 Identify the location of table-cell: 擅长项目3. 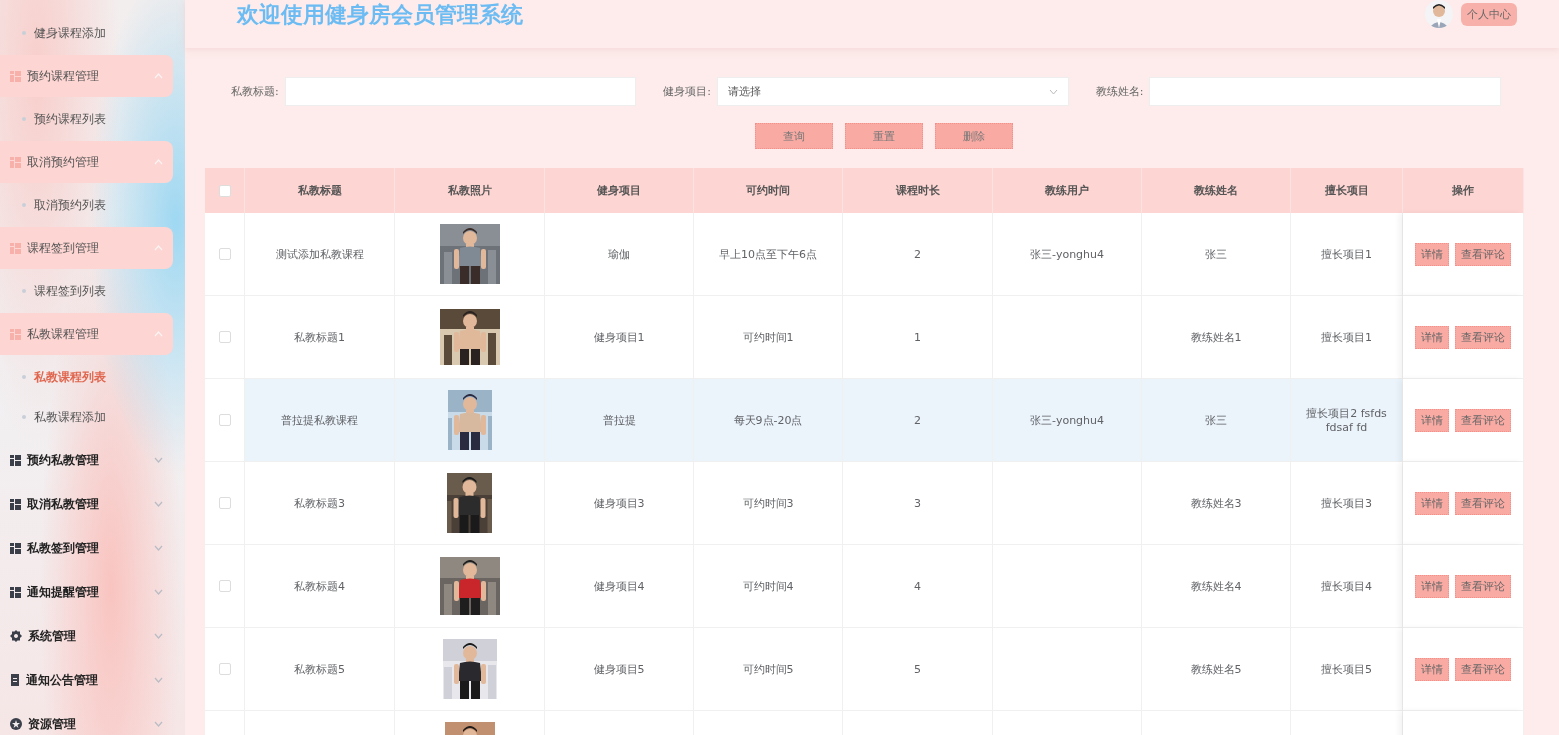
(1347, 503).